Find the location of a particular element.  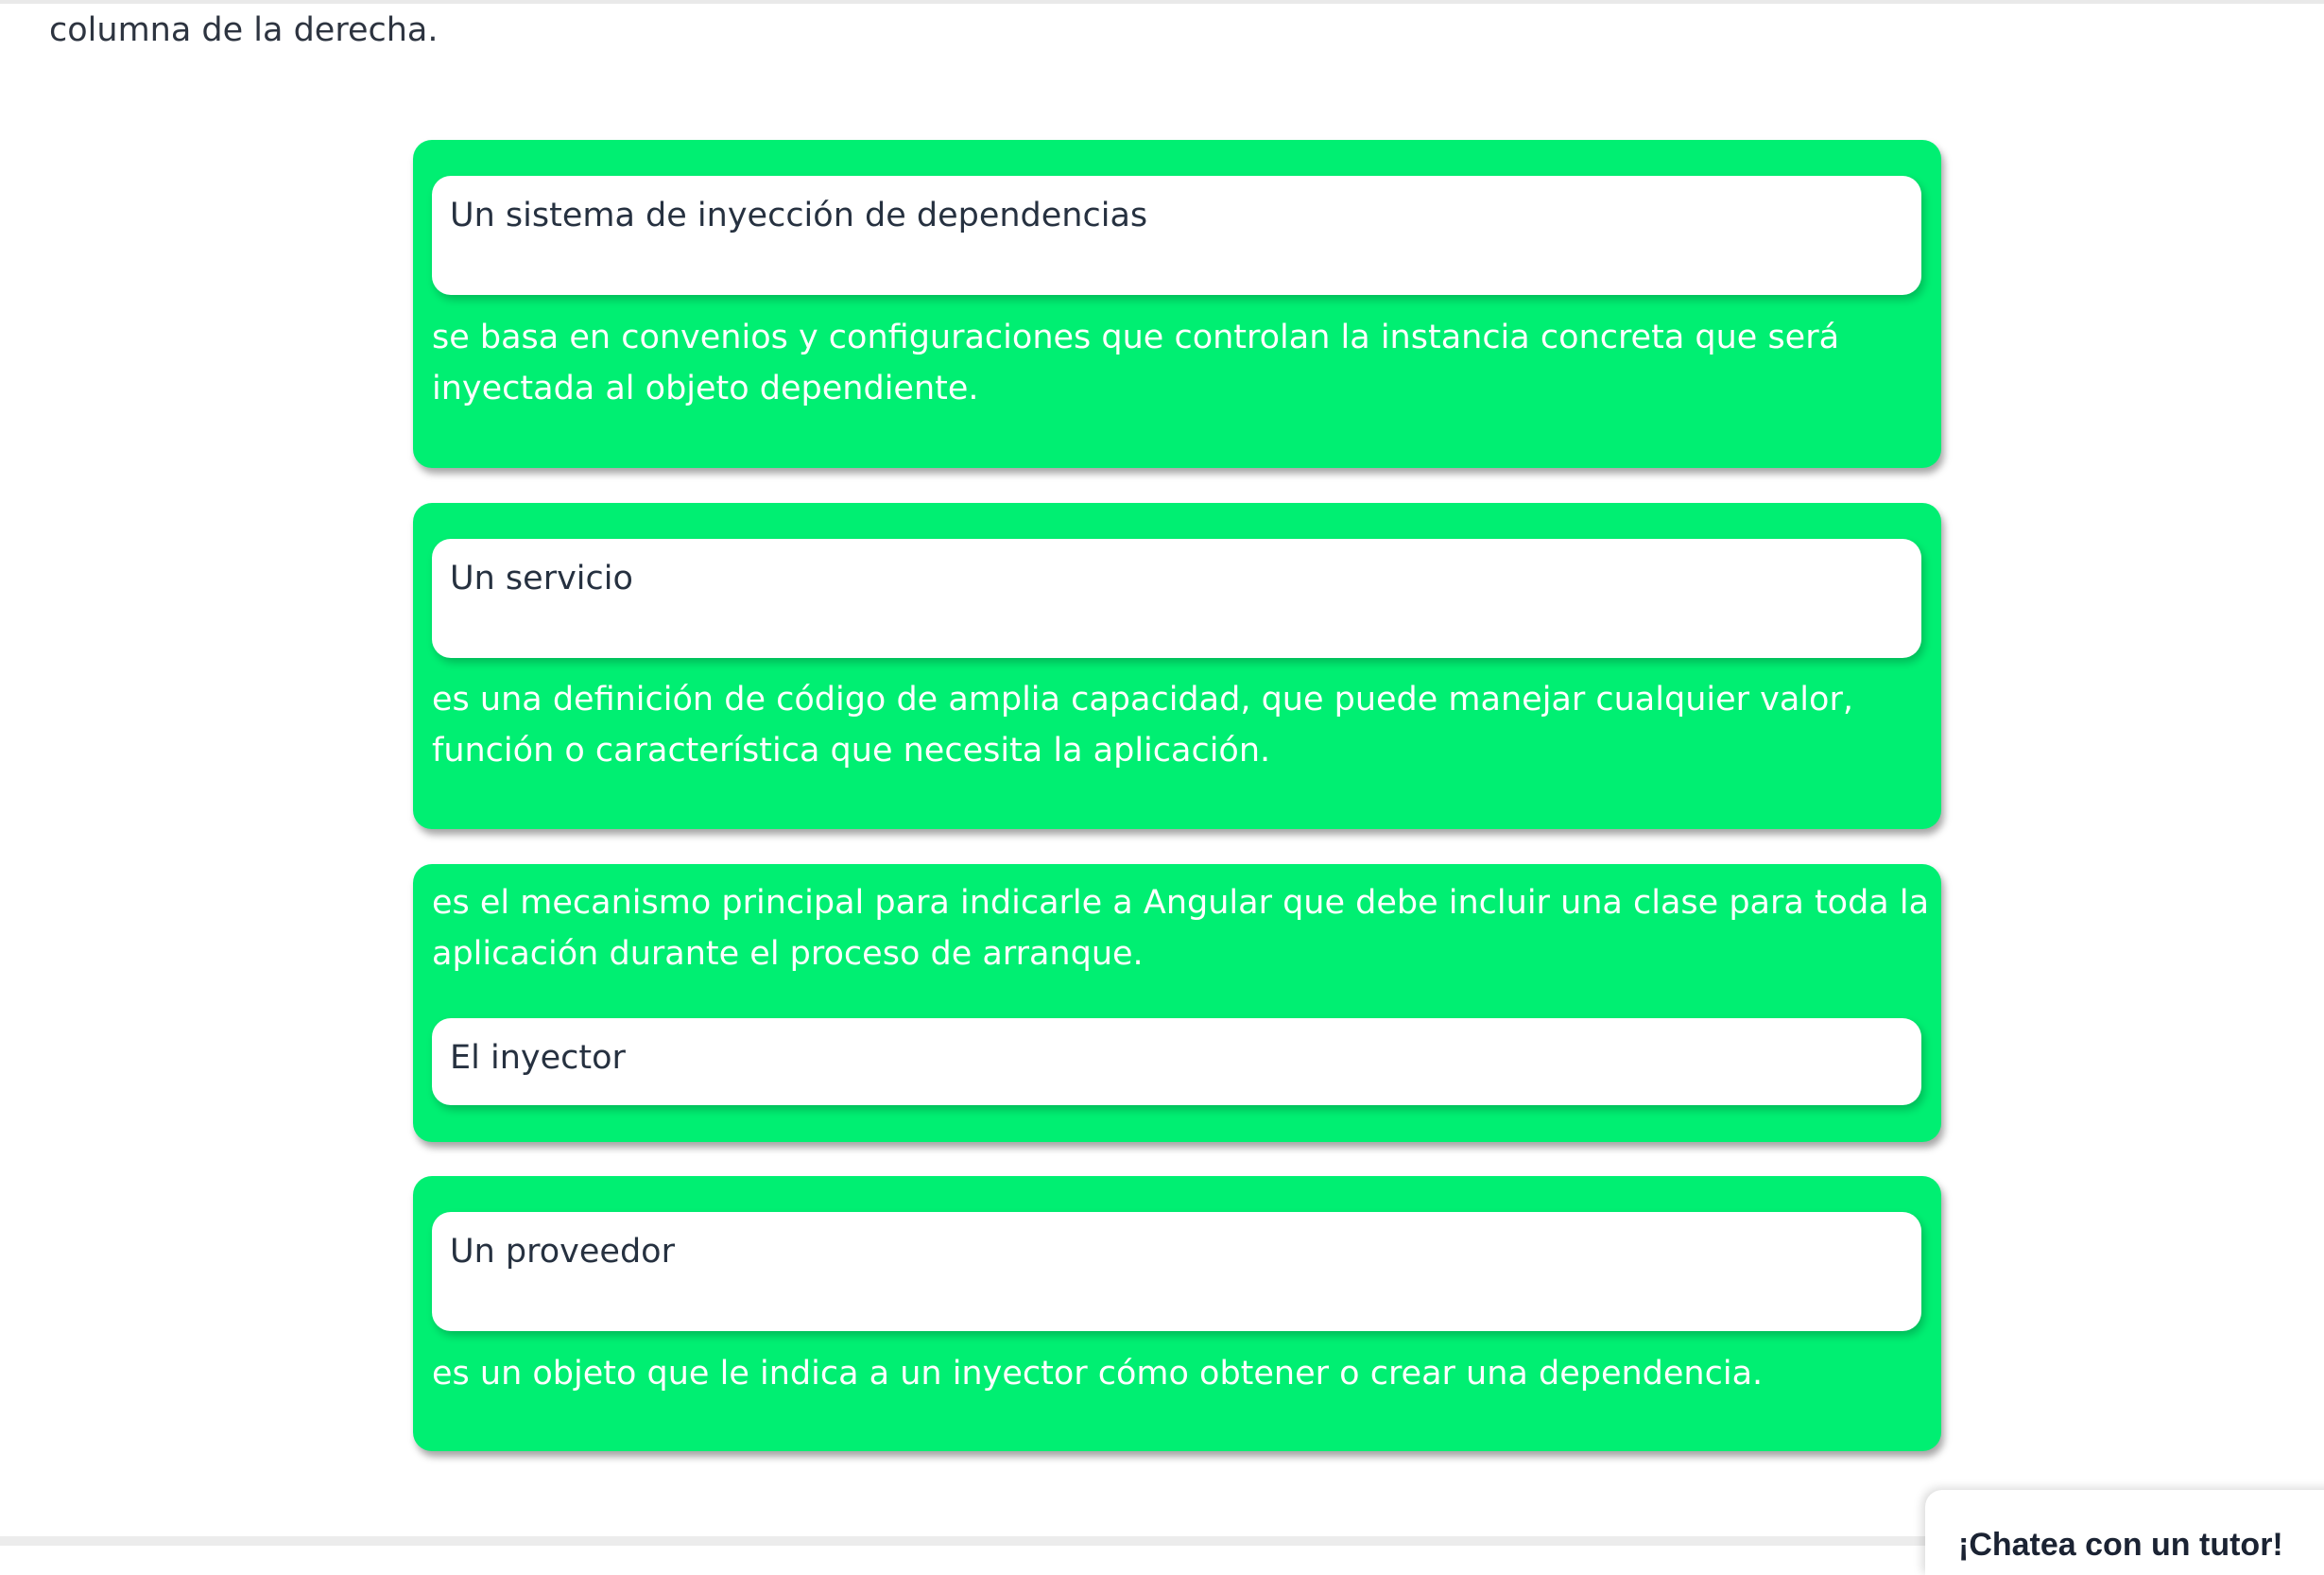

term-drop-box-3: El inyector is located at coordinates (1177, 1061).